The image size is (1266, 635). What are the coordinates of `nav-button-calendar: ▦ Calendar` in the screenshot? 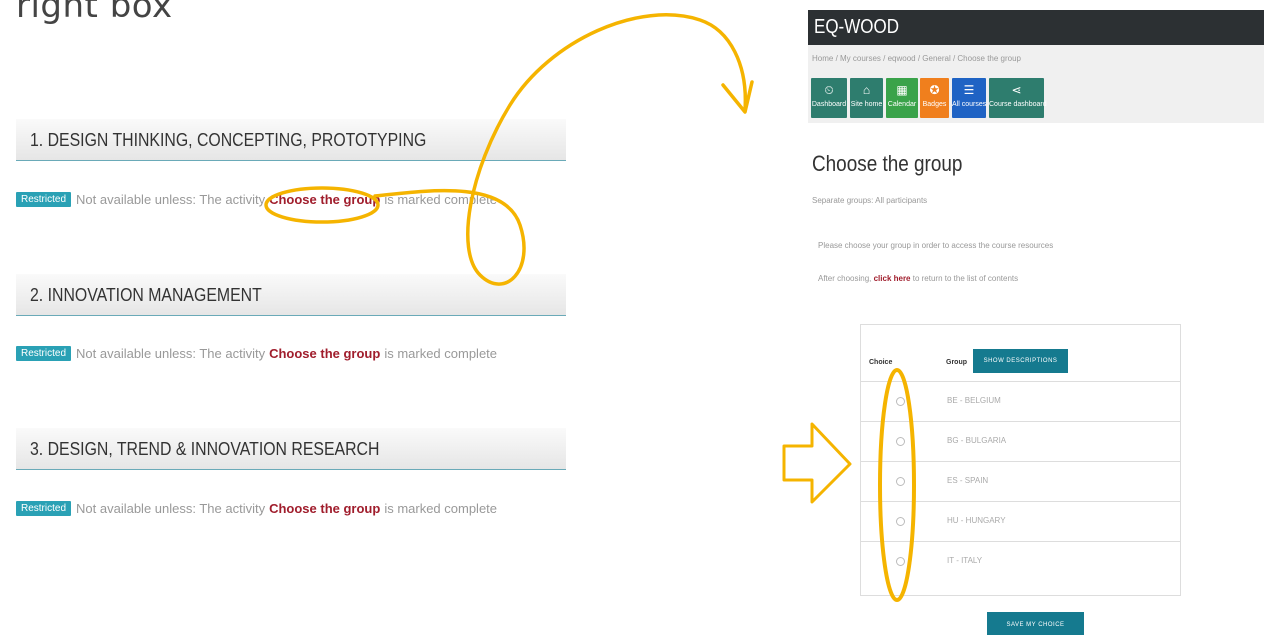 It's located at (902, 98).